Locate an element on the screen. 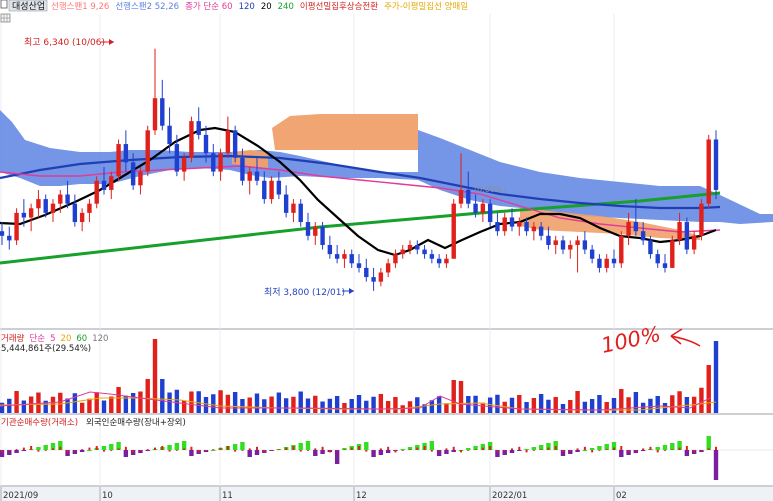 The width and height of the screenshot is (773, 501). high-label: 최고 6,340 (10/06) is located at coordinates (64, 42).